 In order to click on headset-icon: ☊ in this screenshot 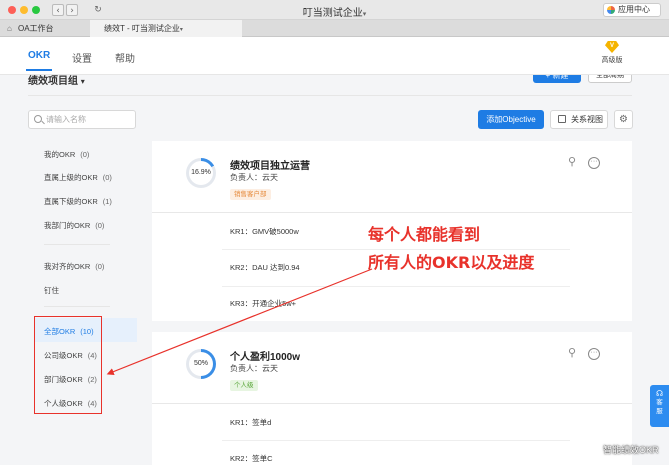, I will do `click(659, 393)`.